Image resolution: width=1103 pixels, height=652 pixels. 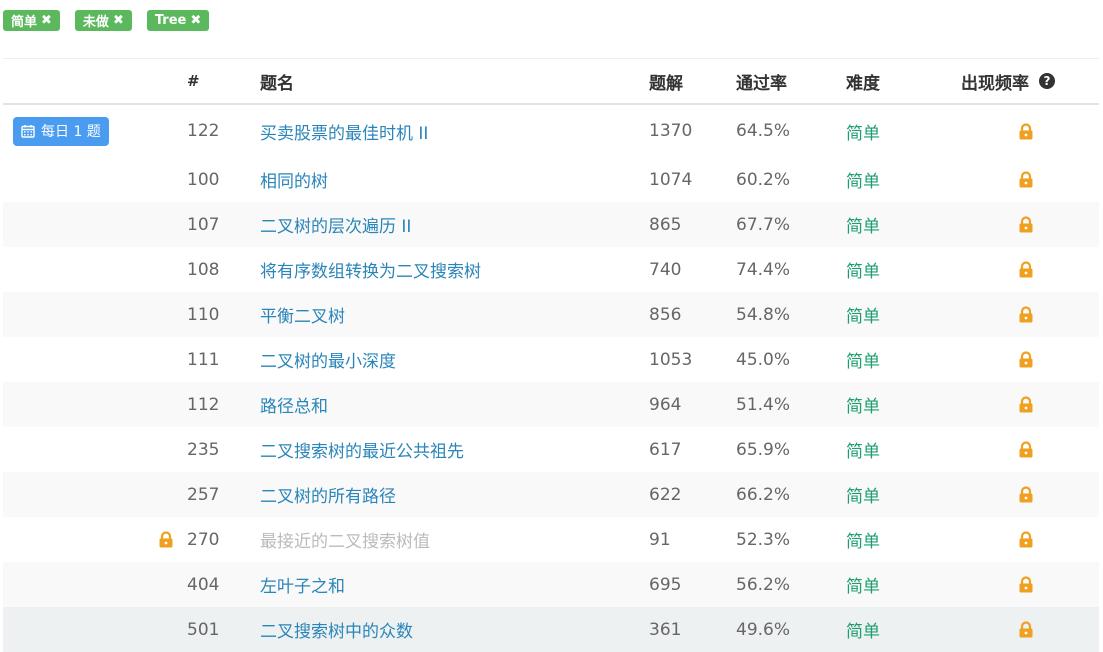 I want to click on daily-problem-button: 每日 1 题, so click(x=61, y=131).